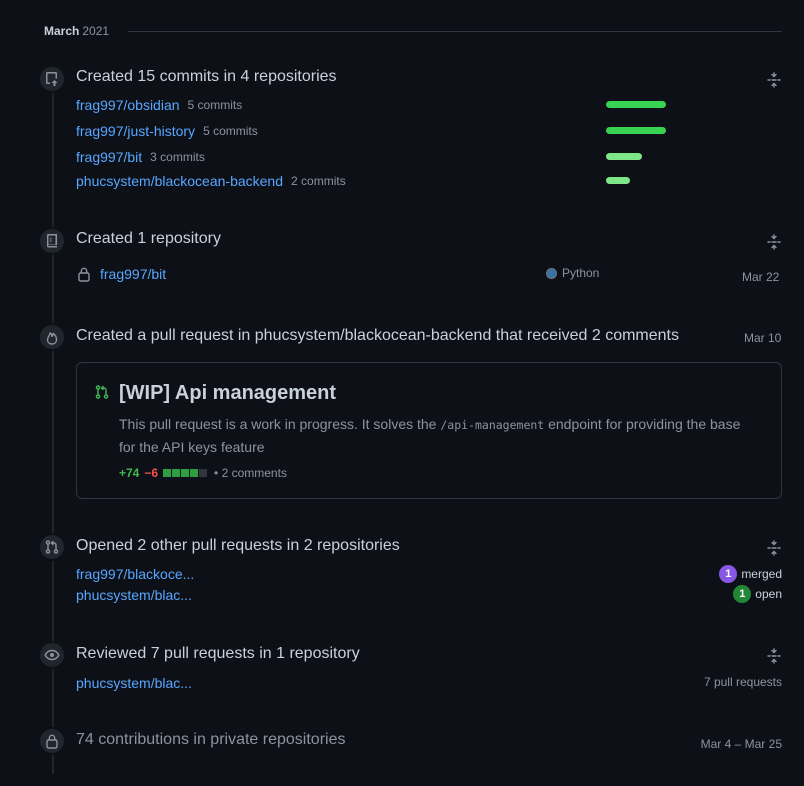  I want to click on merged-status: 1 merged, so click(750, 574).